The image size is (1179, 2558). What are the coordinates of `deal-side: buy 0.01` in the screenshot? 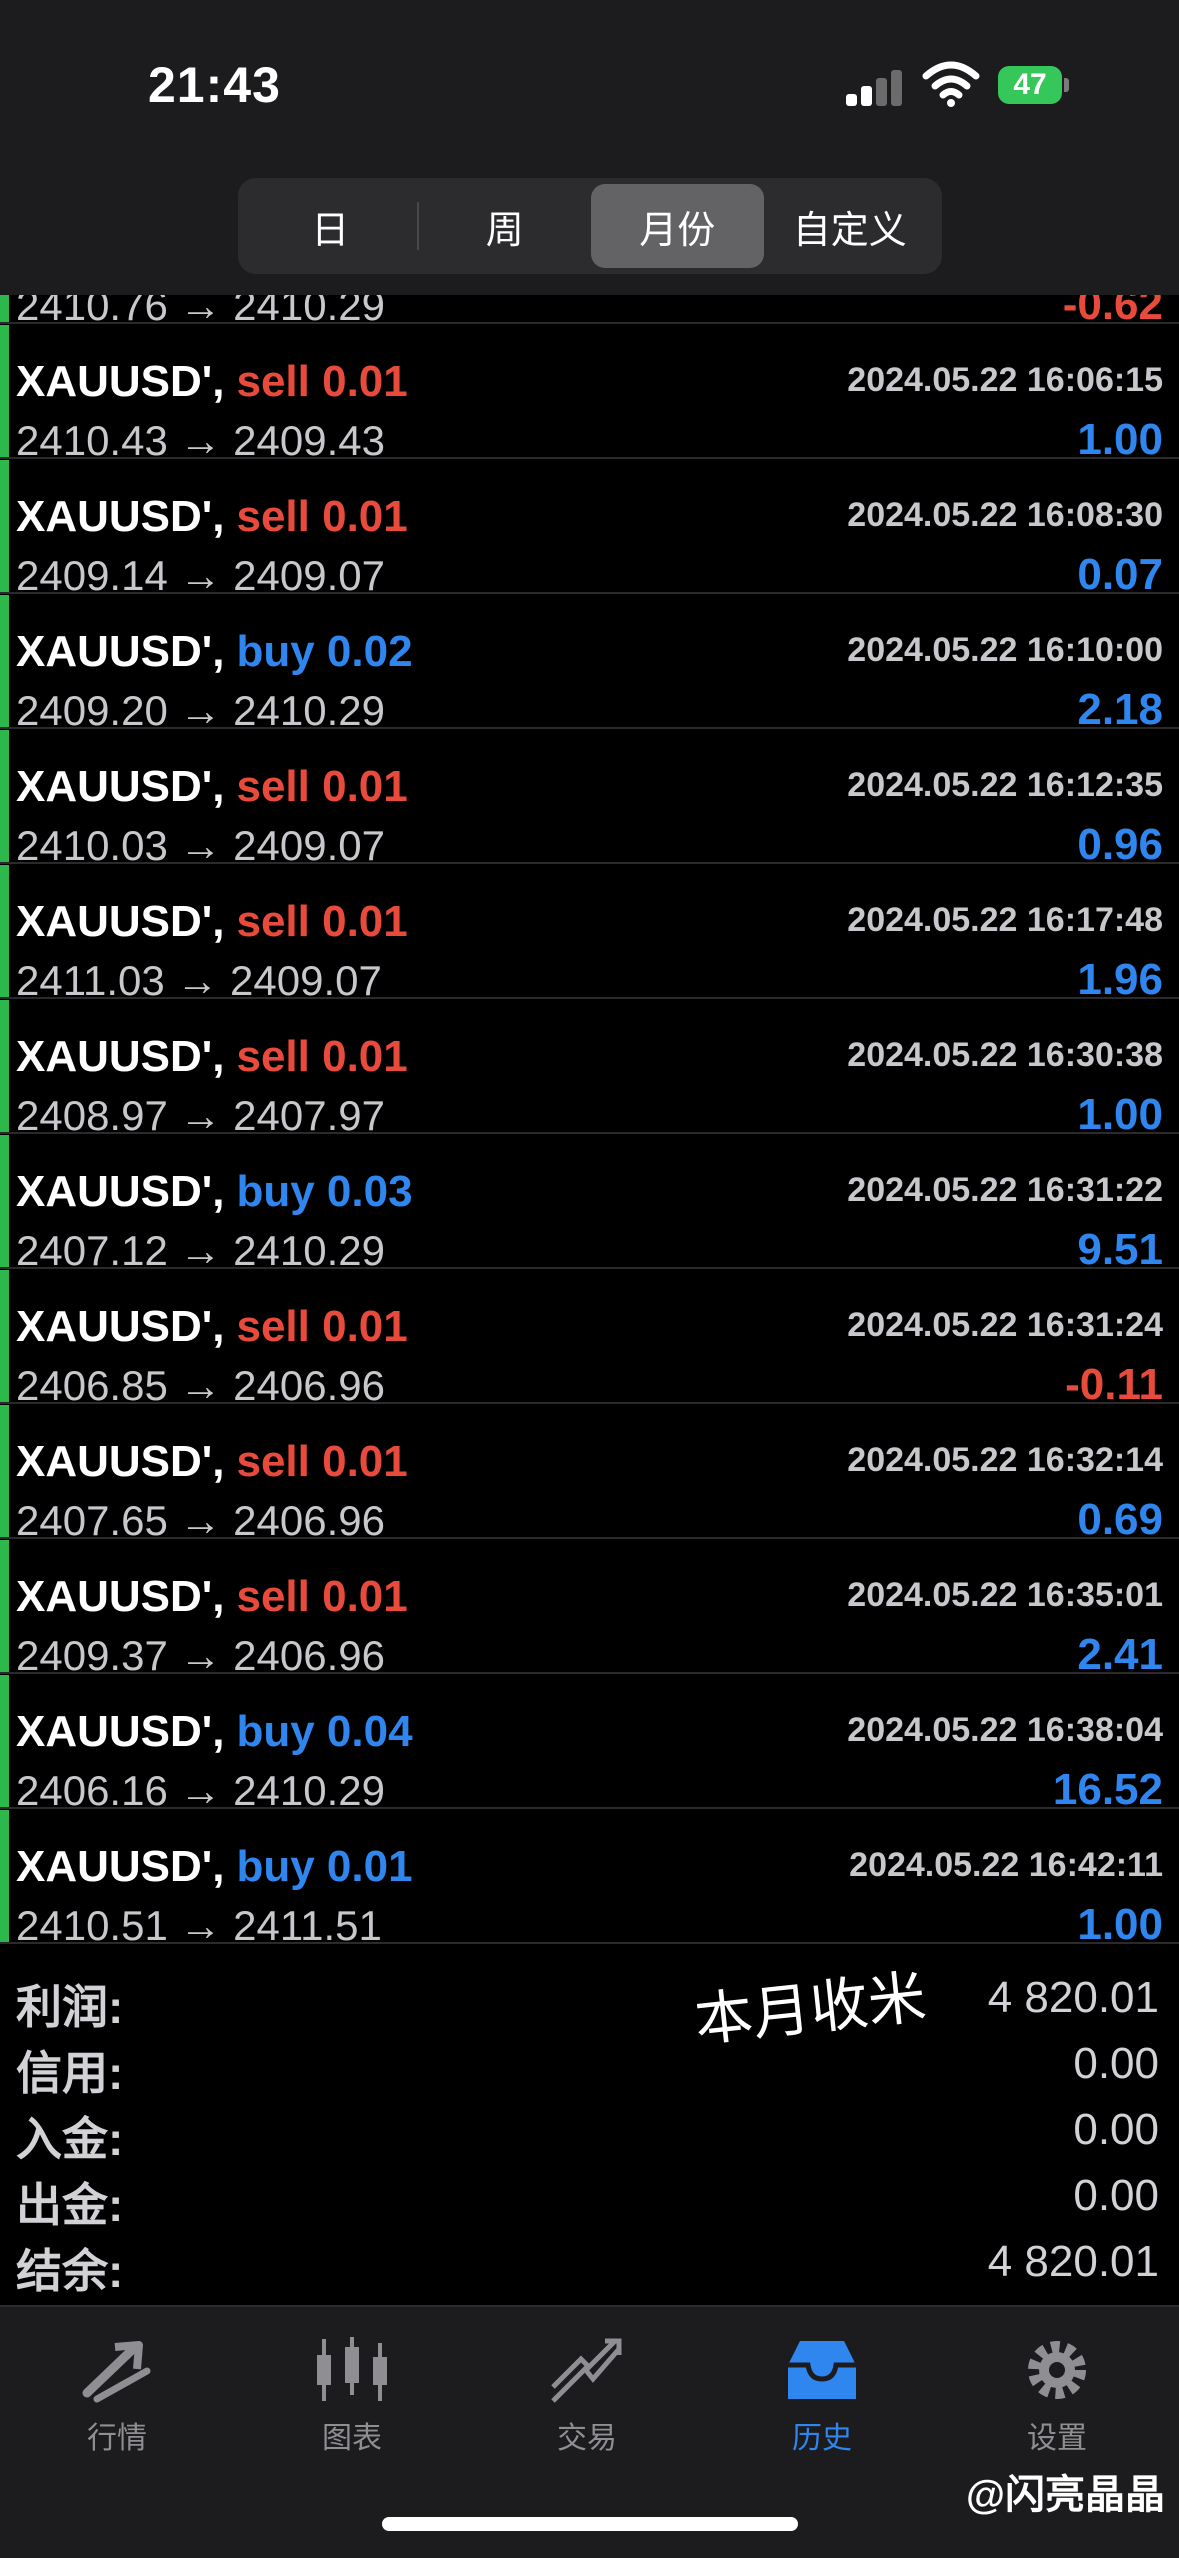 It's located at (324, 1866).